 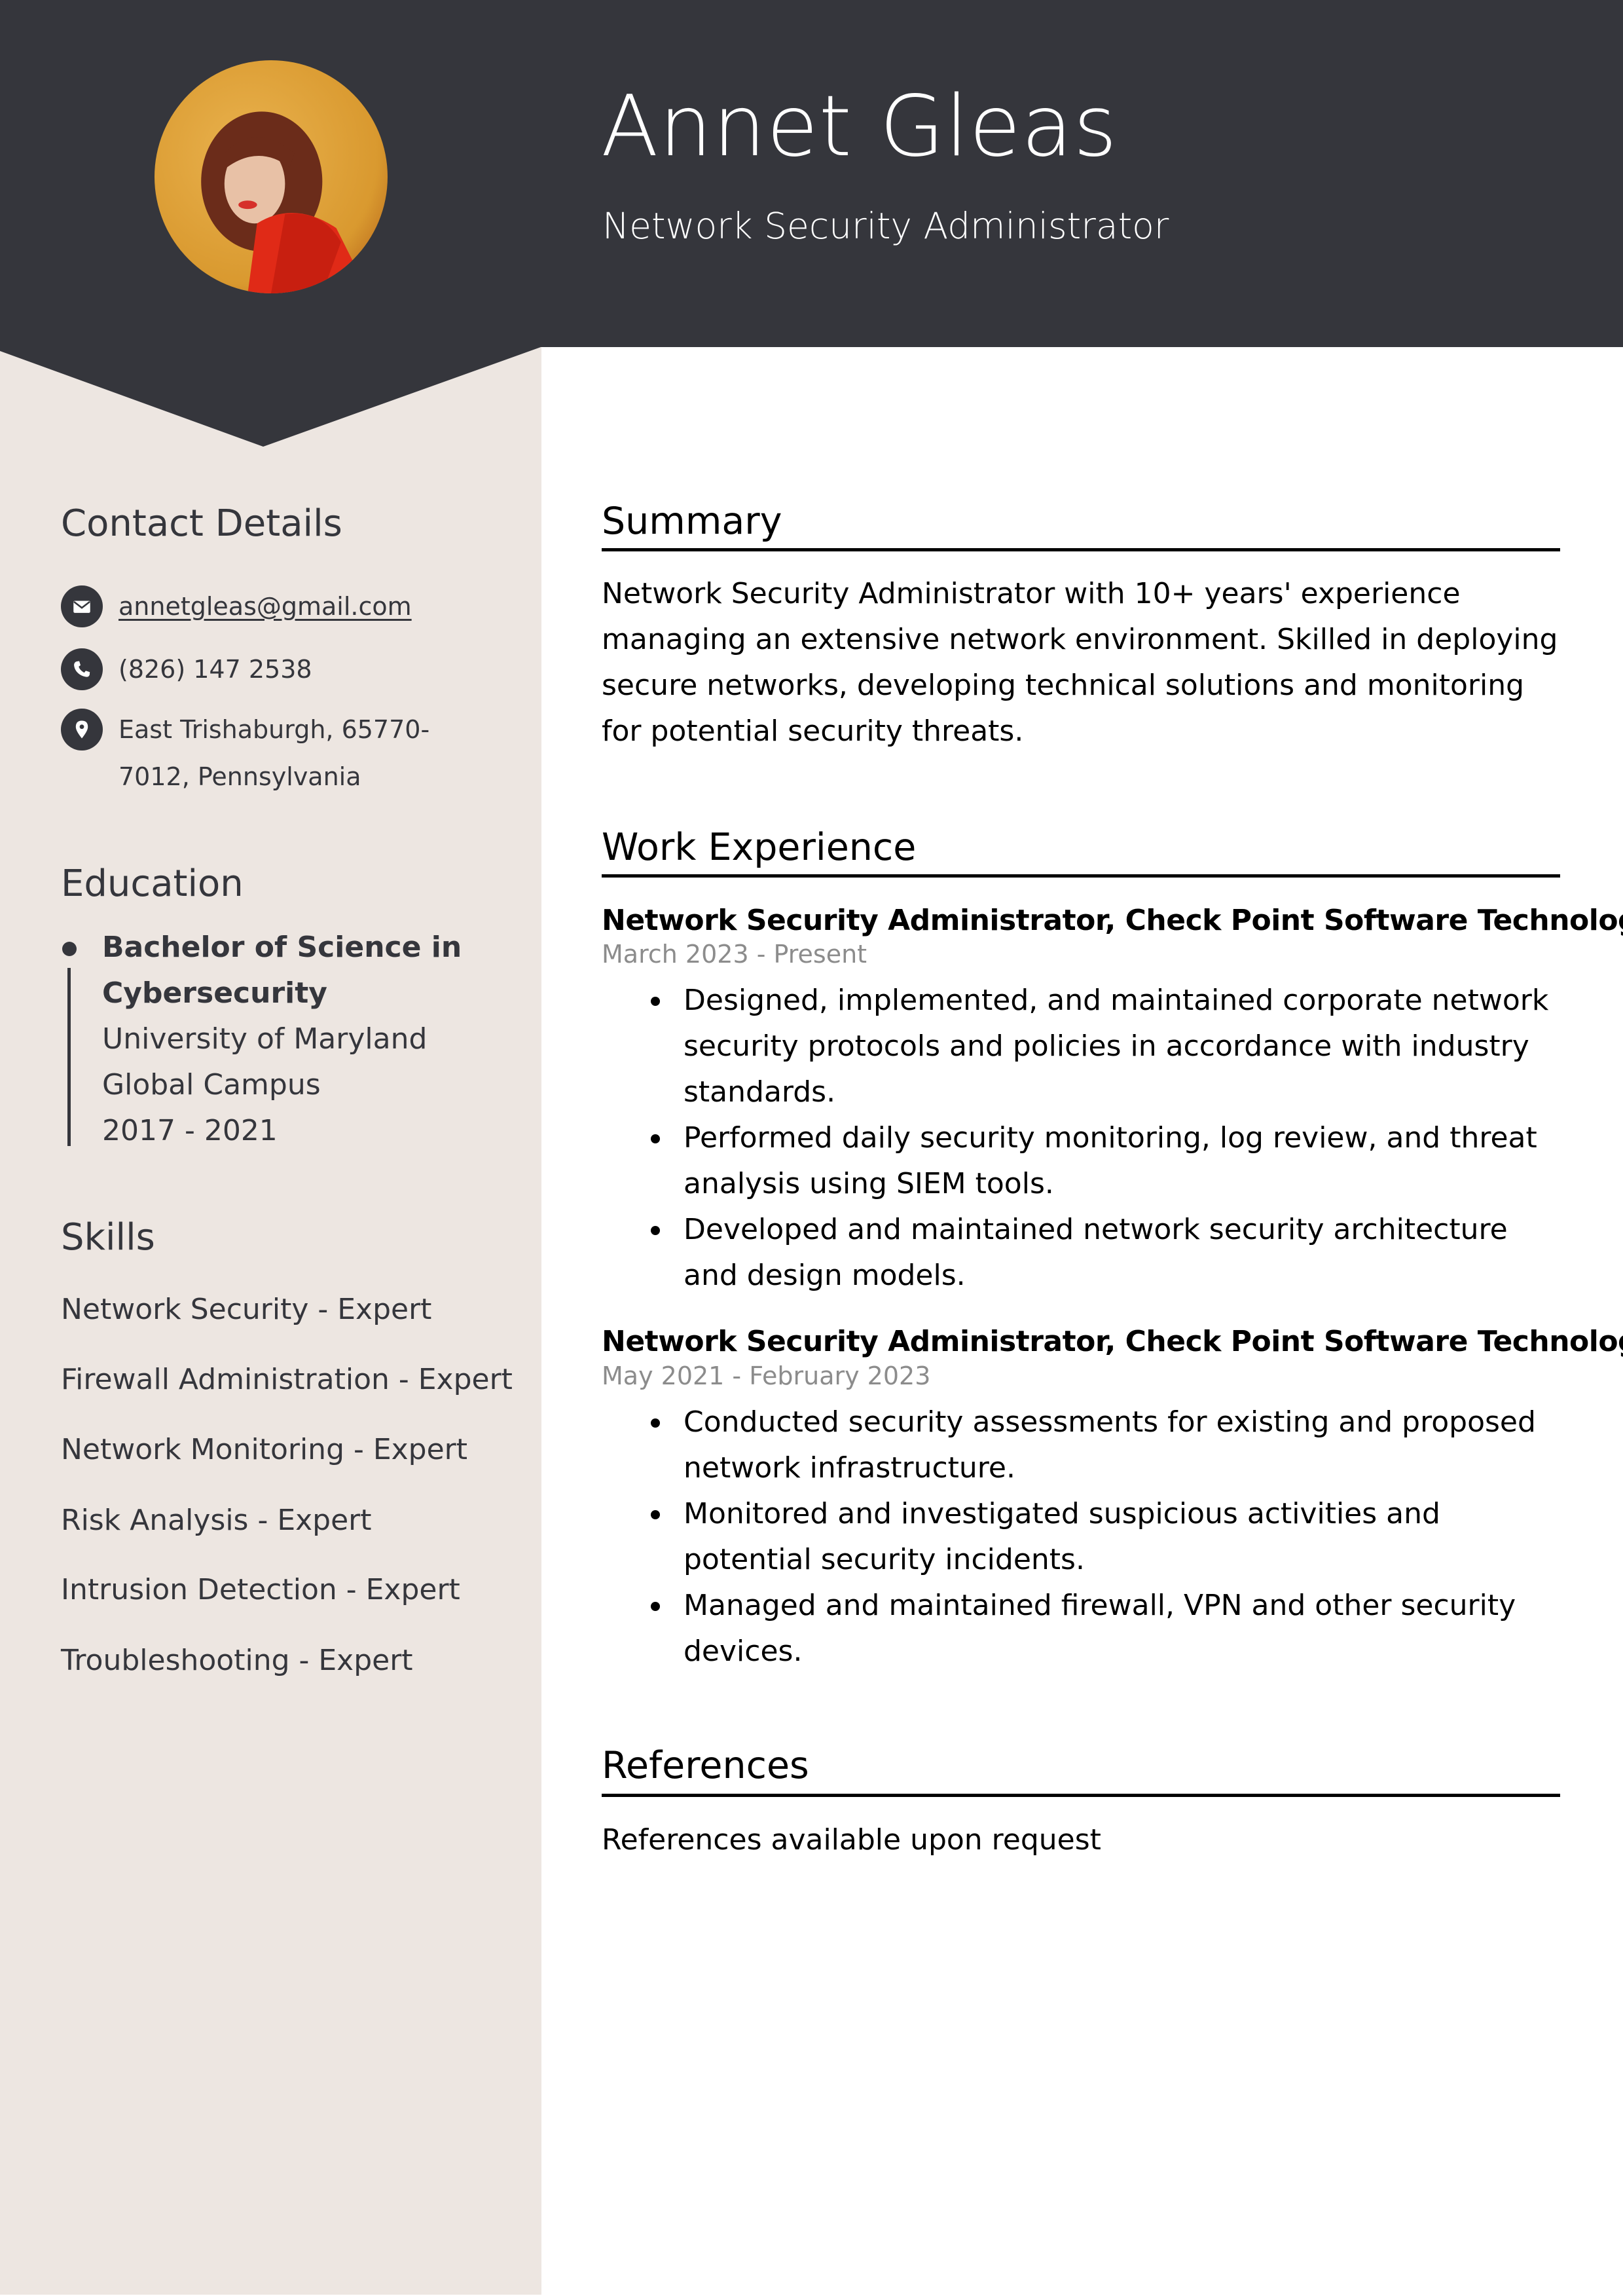 I want to click on envelope-icon, so click(x=82, y=606).